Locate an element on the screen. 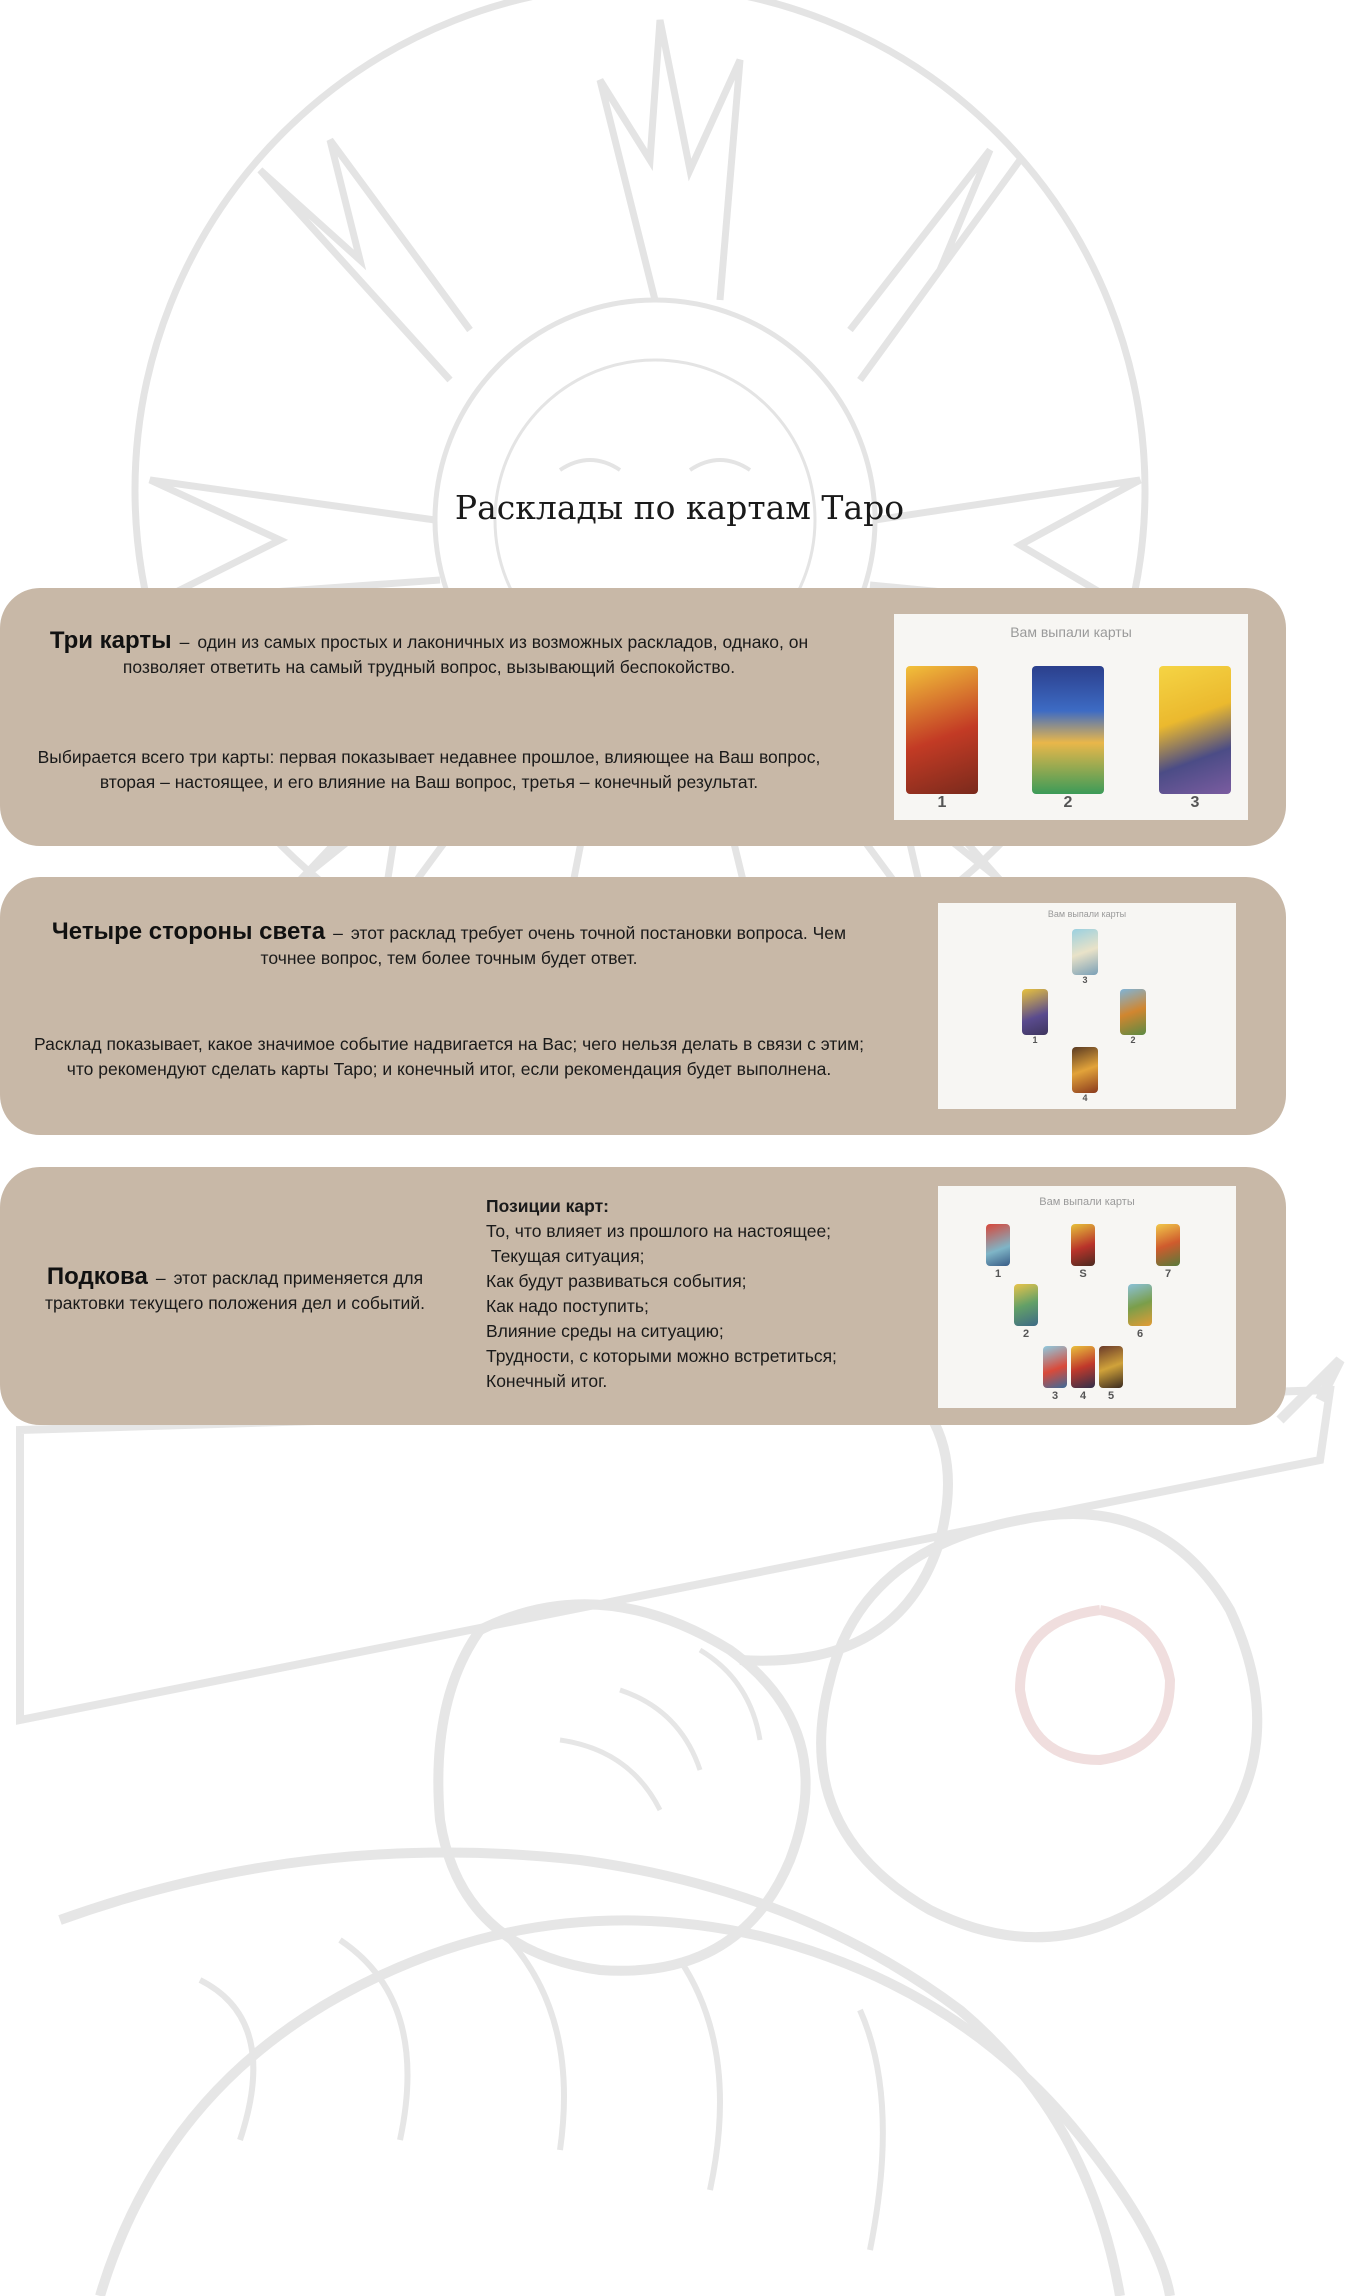 The height and width of the screenshot is (2296, 1359). position-item: Как надо поступить; is located at coordinates (567, 1306).